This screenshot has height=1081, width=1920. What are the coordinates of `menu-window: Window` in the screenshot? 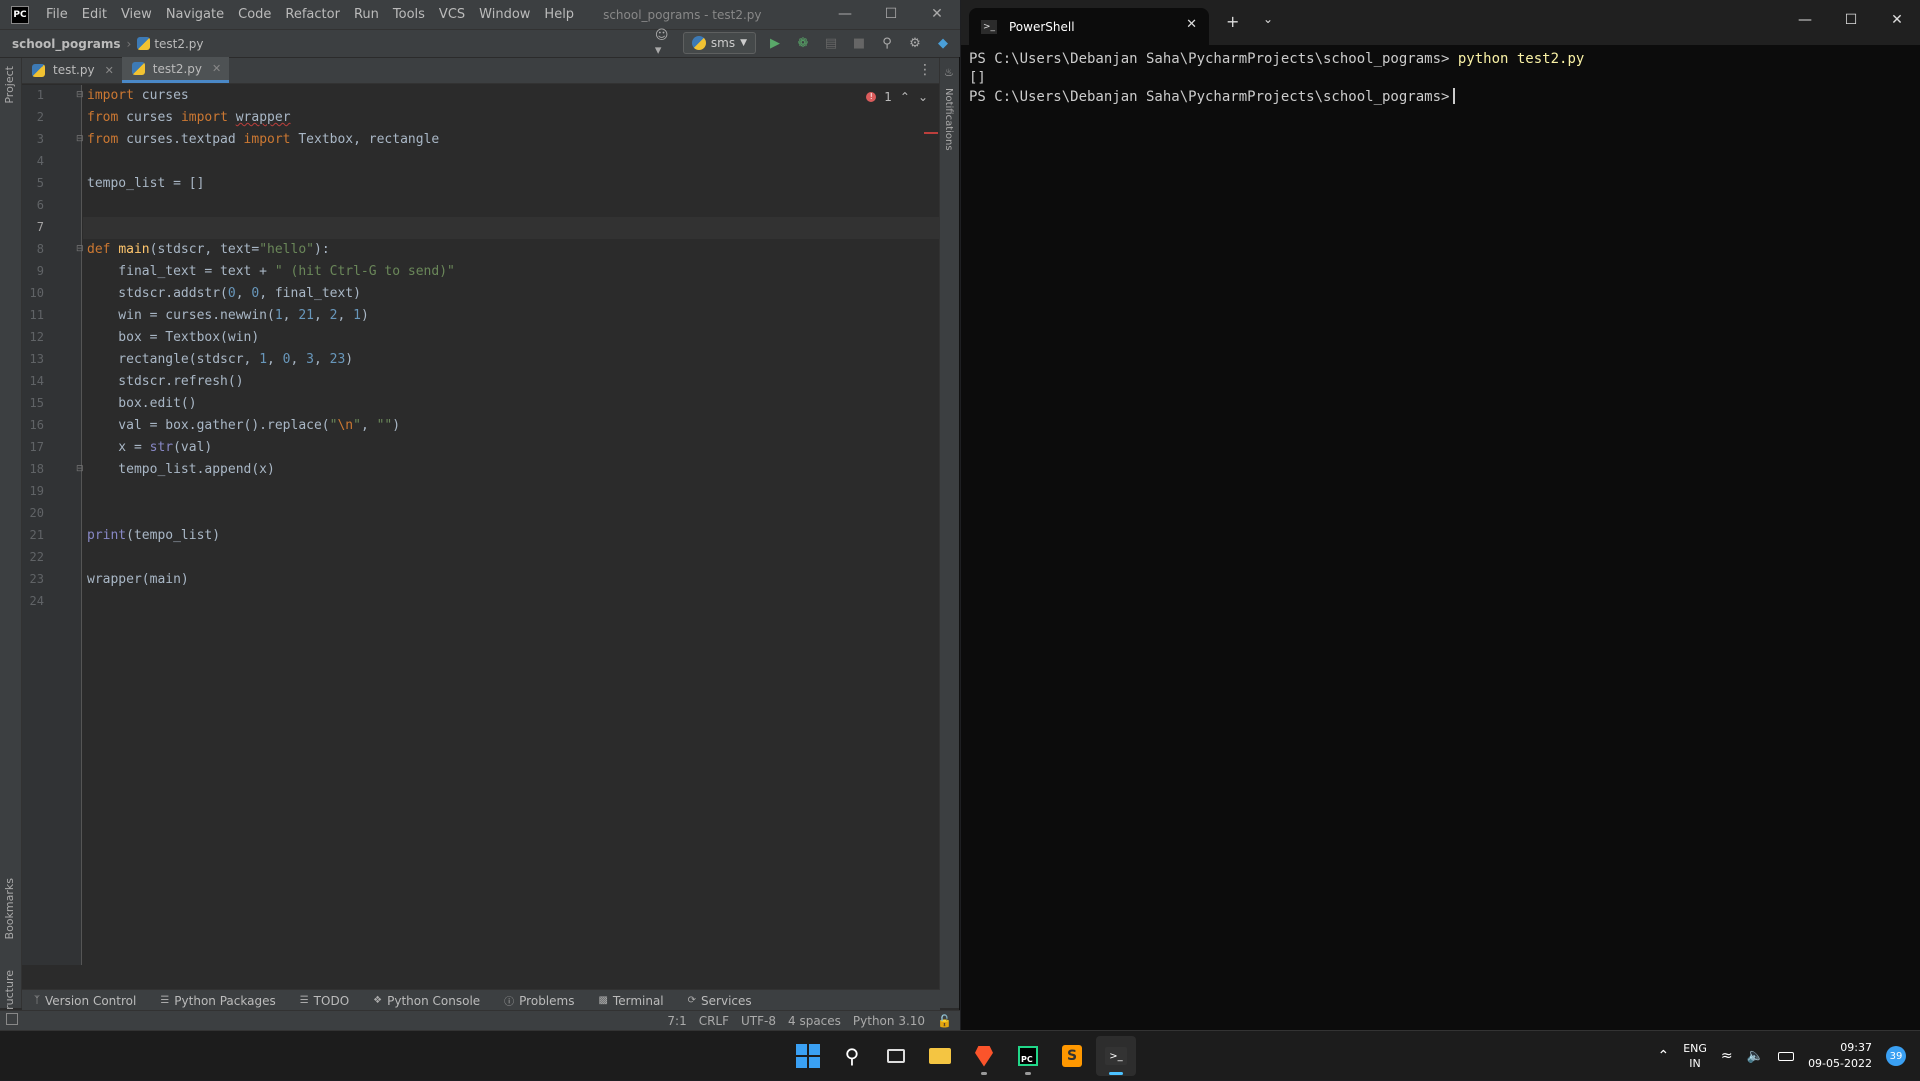 It's located at (504, 14).